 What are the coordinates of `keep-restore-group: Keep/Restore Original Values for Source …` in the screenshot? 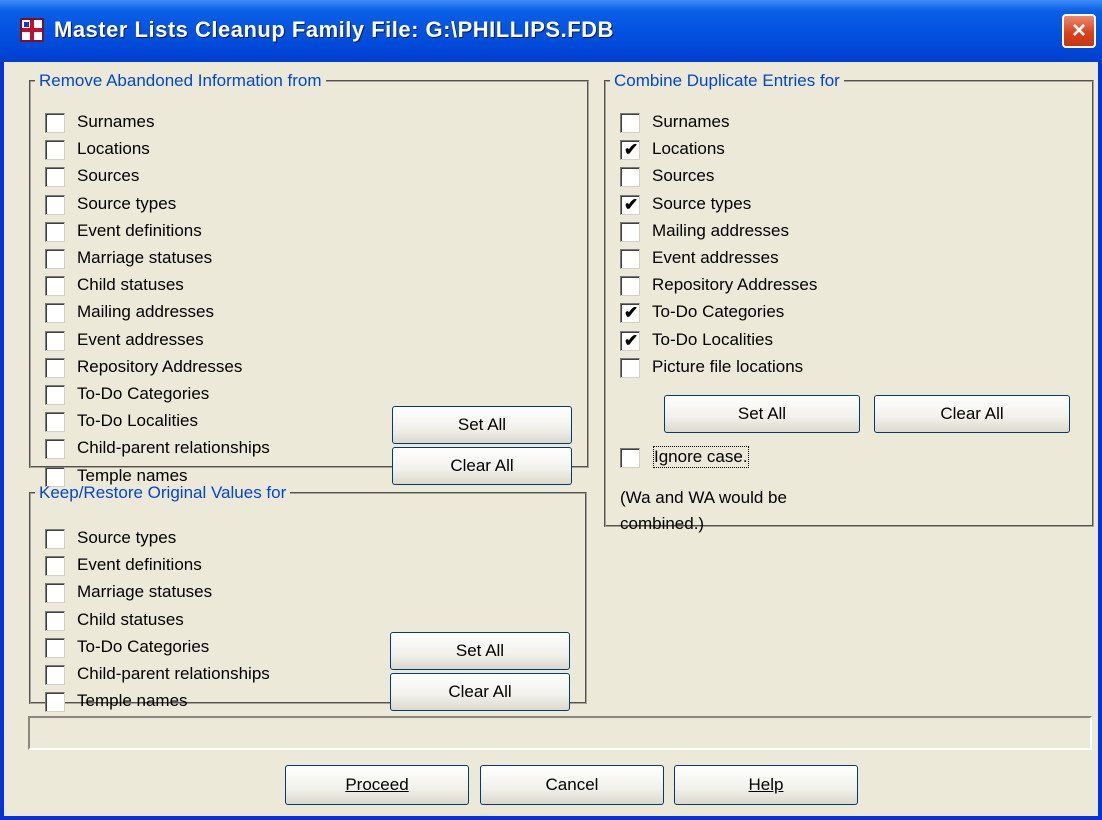 It's located at (308, 598).